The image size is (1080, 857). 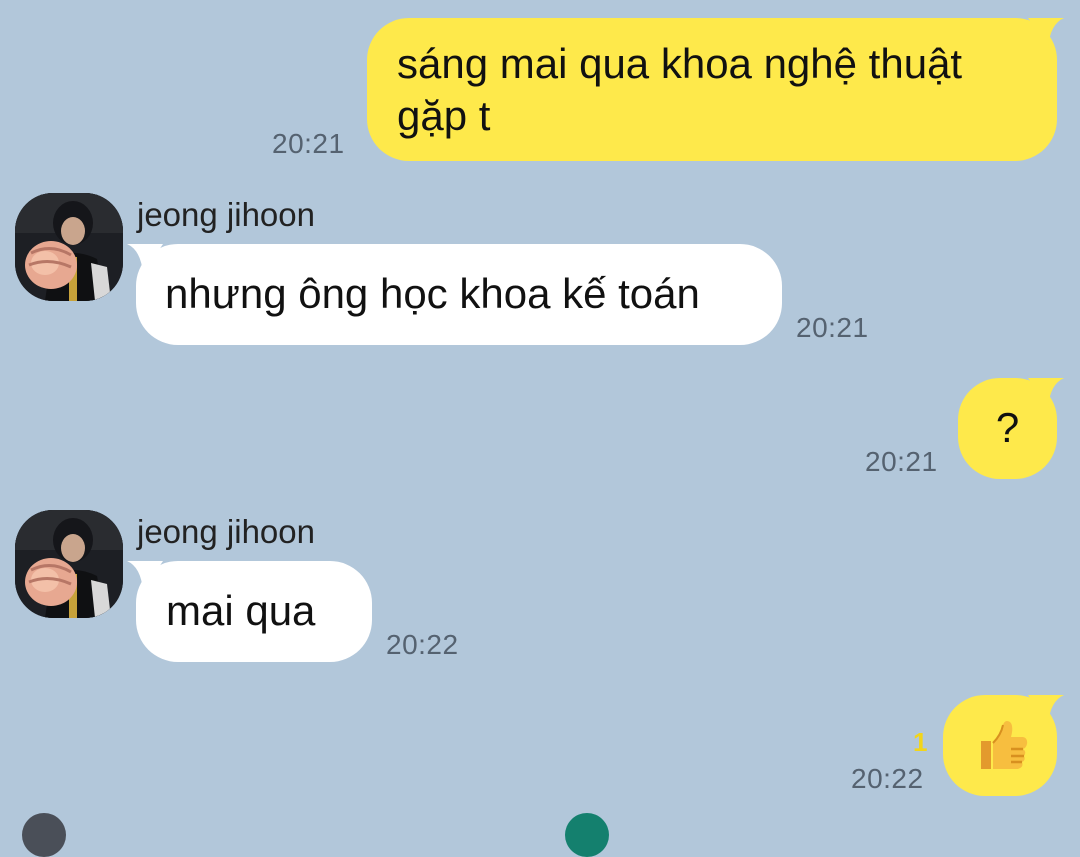 I want to click on unread-count: 1, so click(x=920, y=742).